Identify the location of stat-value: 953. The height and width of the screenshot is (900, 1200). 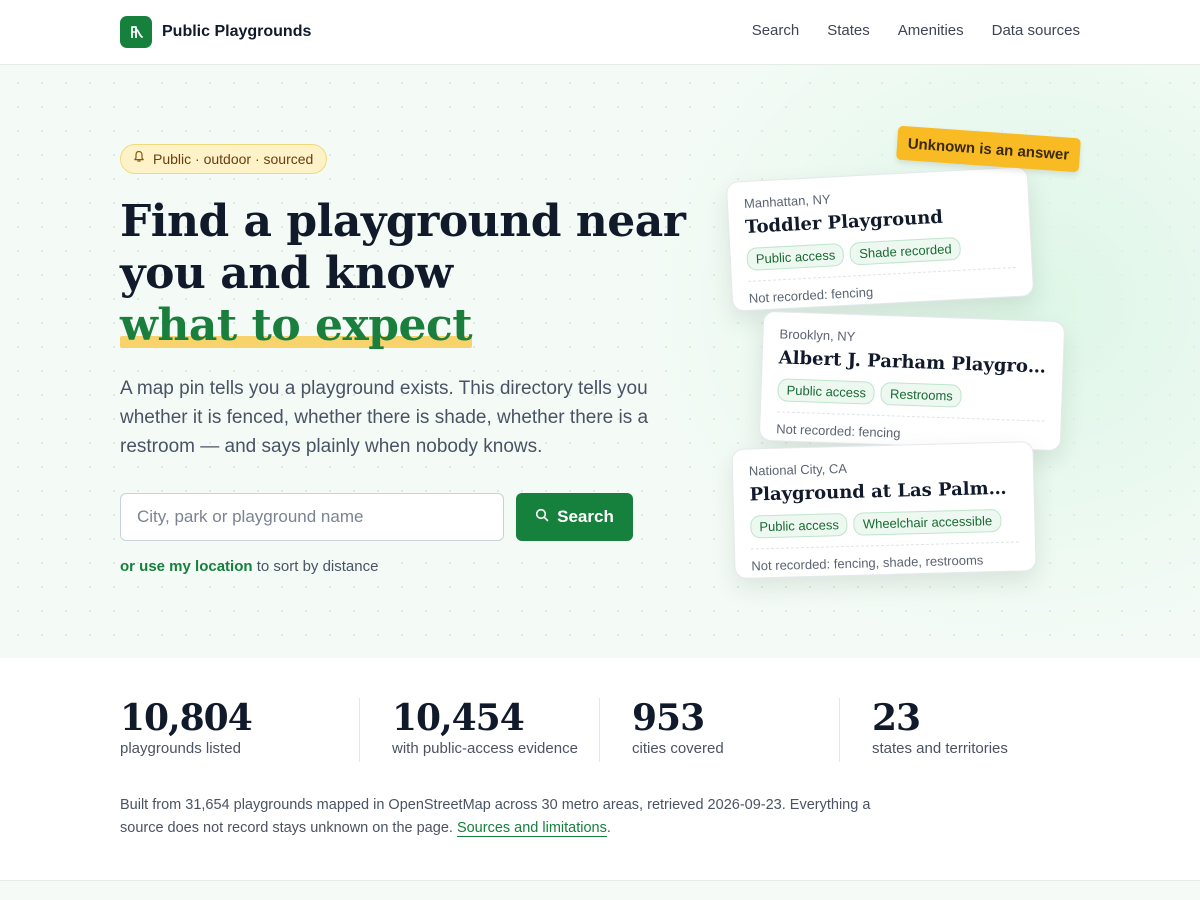
(668, 718).